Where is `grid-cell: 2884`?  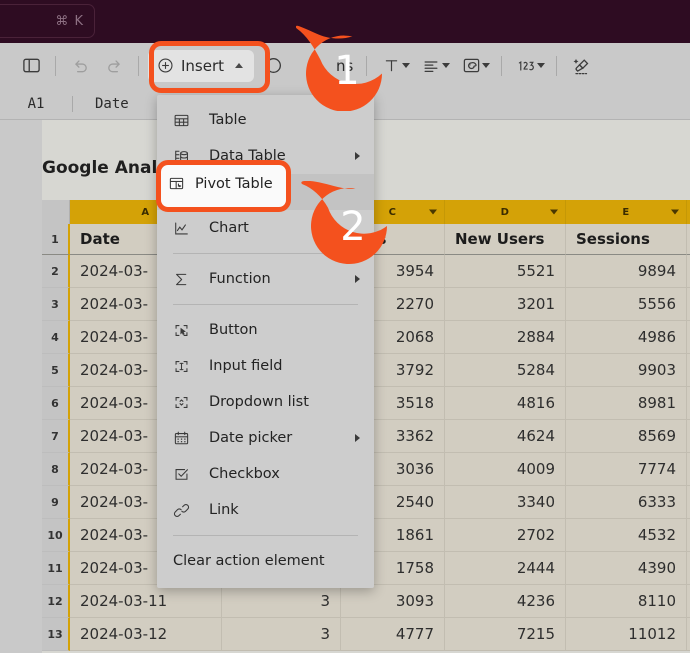 grid-cell: 2884 is located at coordinates (505, 337).